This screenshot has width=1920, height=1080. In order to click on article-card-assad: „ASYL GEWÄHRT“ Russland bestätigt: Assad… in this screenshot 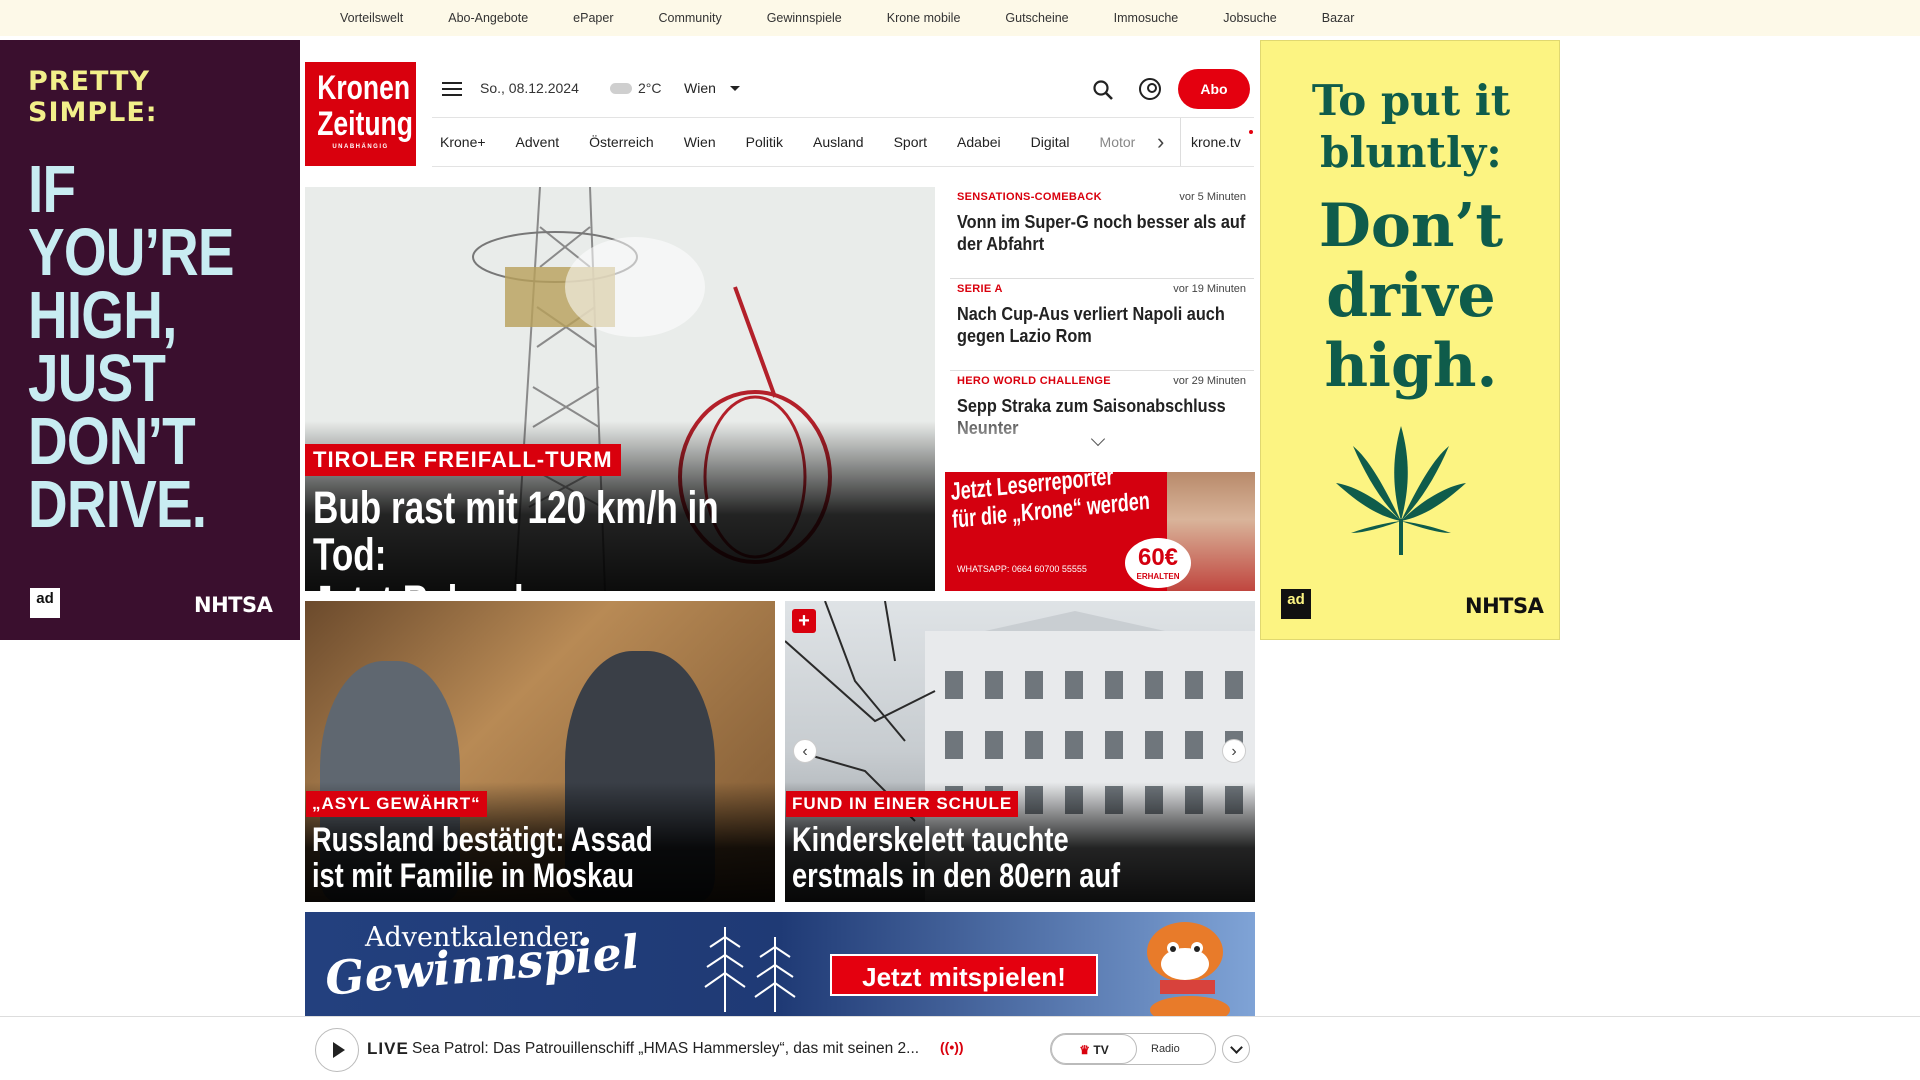, I will do `click(540, 751)`.